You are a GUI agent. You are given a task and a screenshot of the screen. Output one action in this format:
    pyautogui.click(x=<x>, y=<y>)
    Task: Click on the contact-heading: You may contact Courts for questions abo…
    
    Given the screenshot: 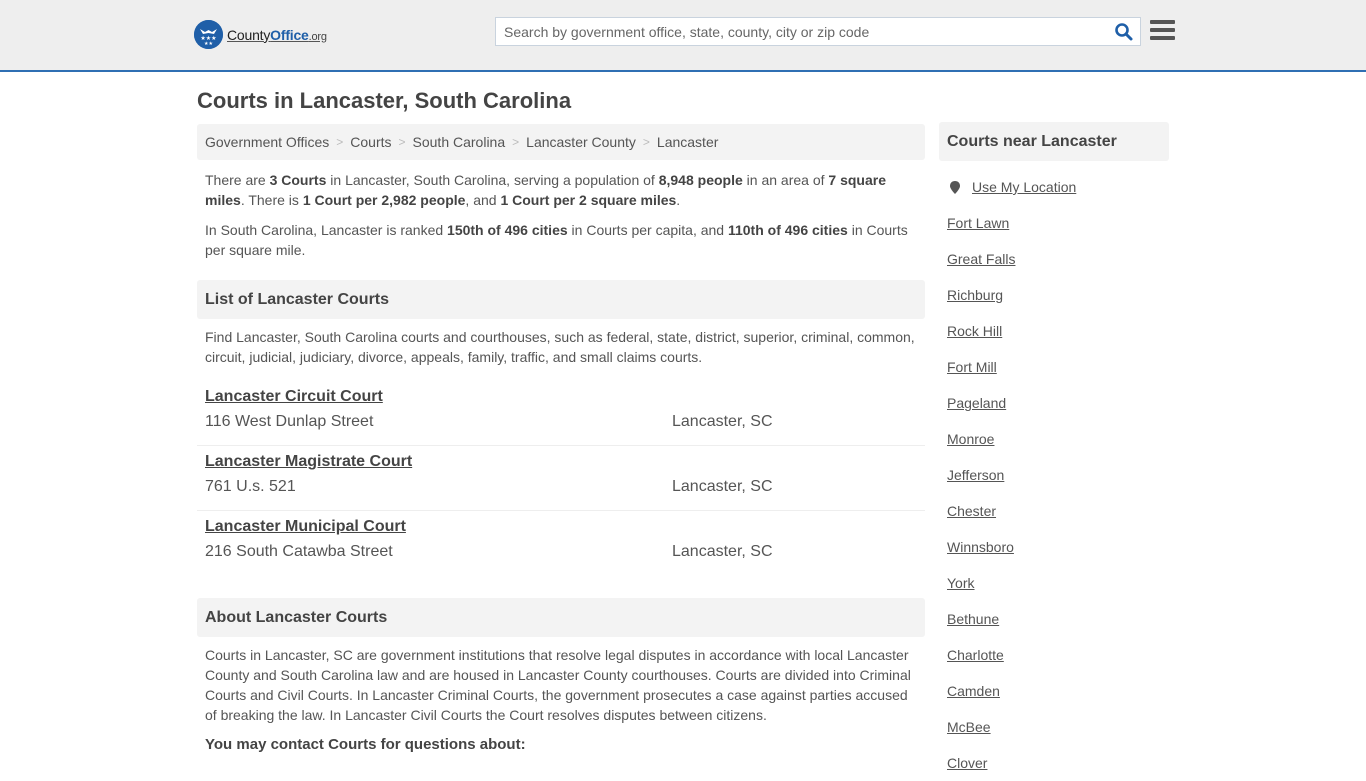 What is the action you would take?
    pyautogui.click(x=365, y=744)
    